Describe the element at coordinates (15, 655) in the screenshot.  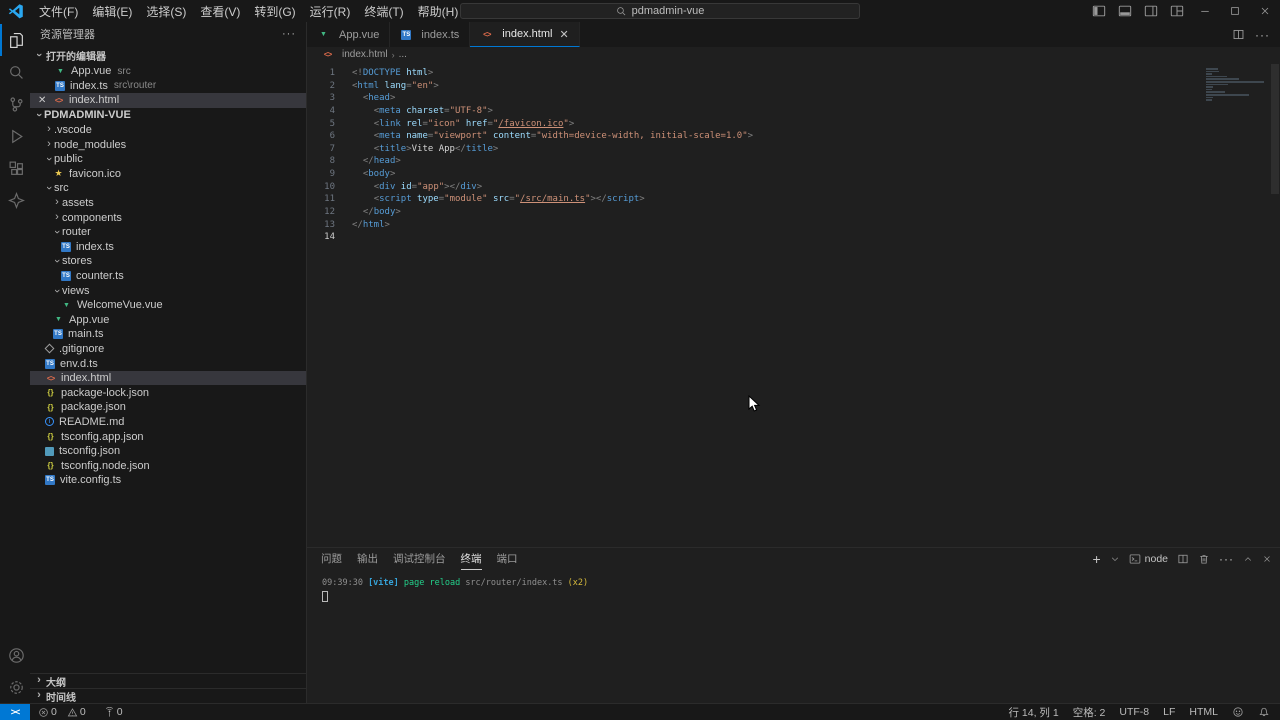
I see `account-icon` at that location.